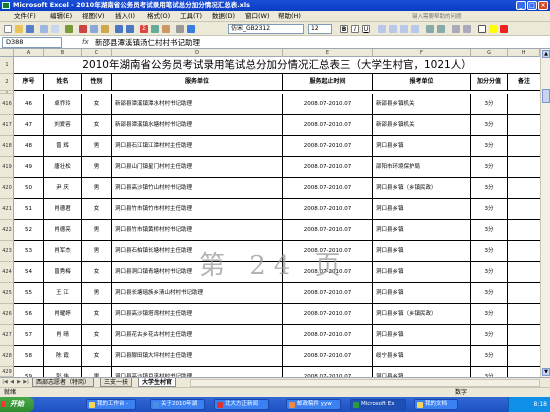  Describe the element at coordinates (422, 53) in the screenshot. I see `column-header: F` at that location.